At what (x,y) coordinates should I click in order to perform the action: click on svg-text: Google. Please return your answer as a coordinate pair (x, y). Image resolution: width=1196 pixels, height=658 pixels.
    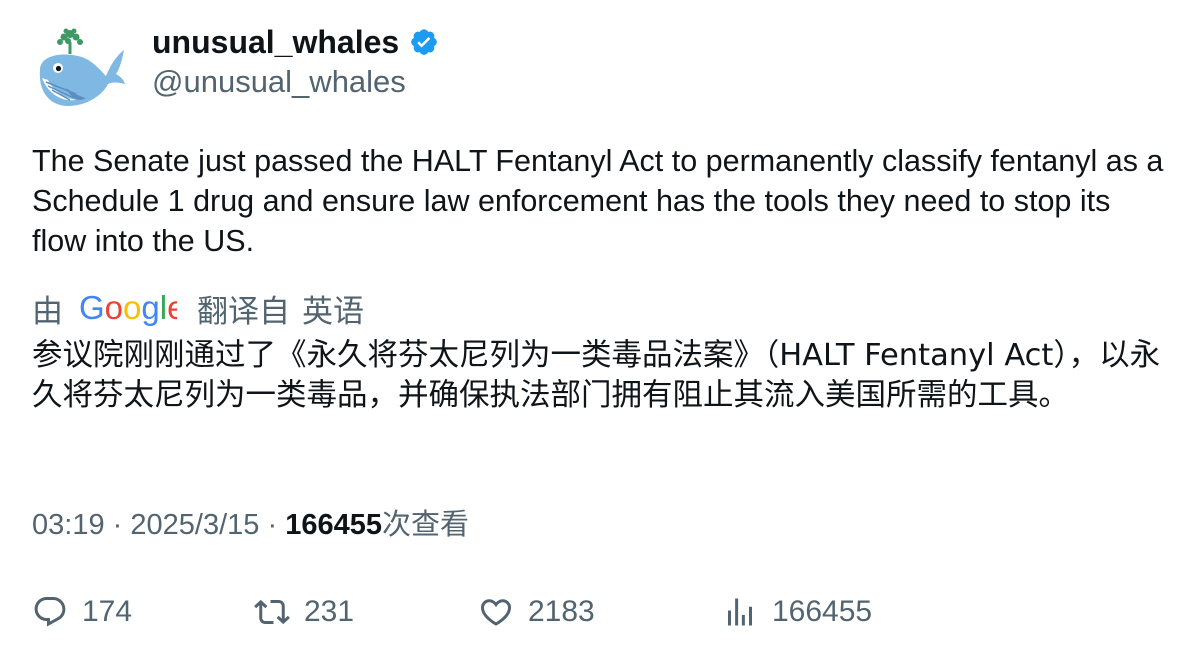
    Looking at the image, I should click on (128, 308).